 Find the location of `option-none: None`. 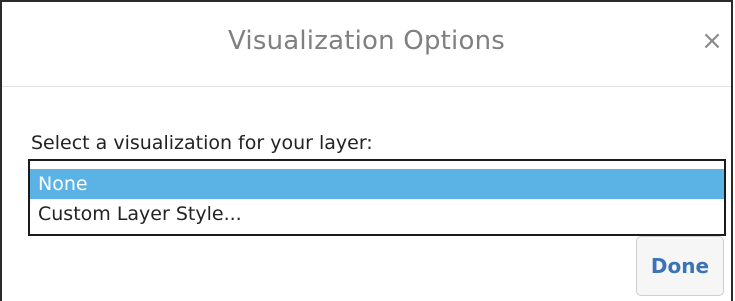

option-none: None is located at coordinates (377, 184).